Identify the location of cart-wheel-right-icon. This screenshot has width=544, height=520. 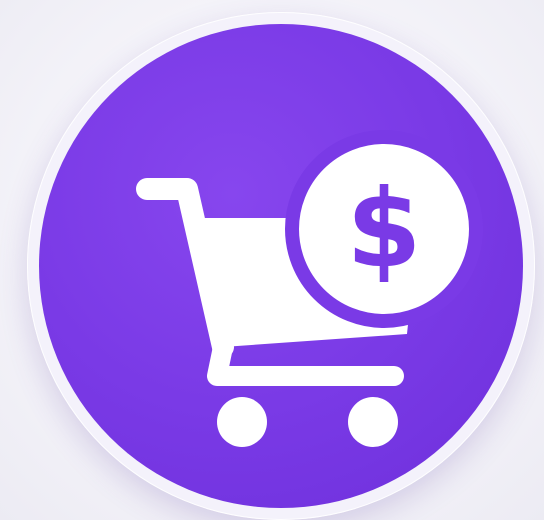
(373, 422).